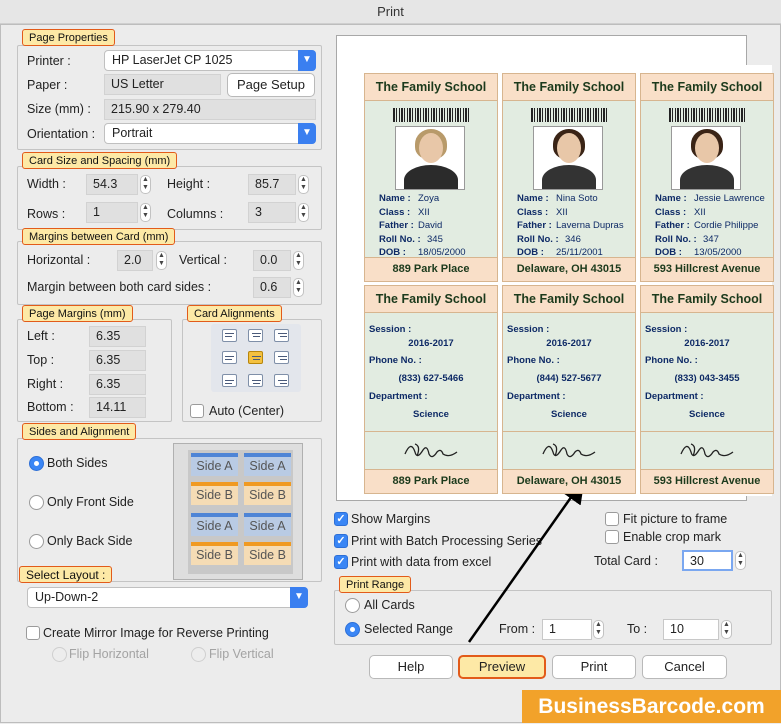 Image resolution: width=781 pixels, height=724 pixels. Describe the element at coordinates (408, 629) in the screenshot. I see `selected-range-label: Selected Range` at that location.